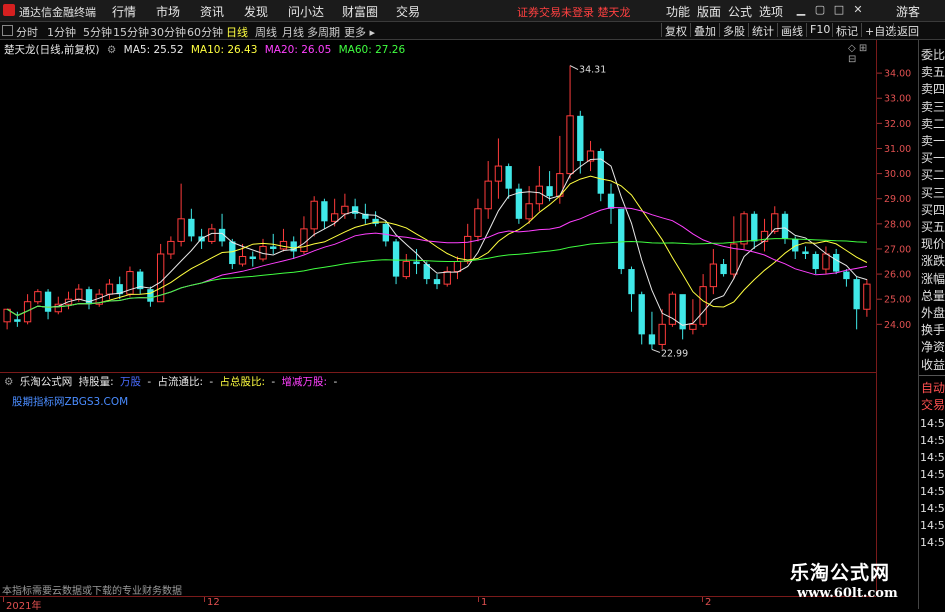  What do you see at coordinates (205, 32) in the screenshot?
I see `period-60min: 60分钟` at bounding box center [205, 32].